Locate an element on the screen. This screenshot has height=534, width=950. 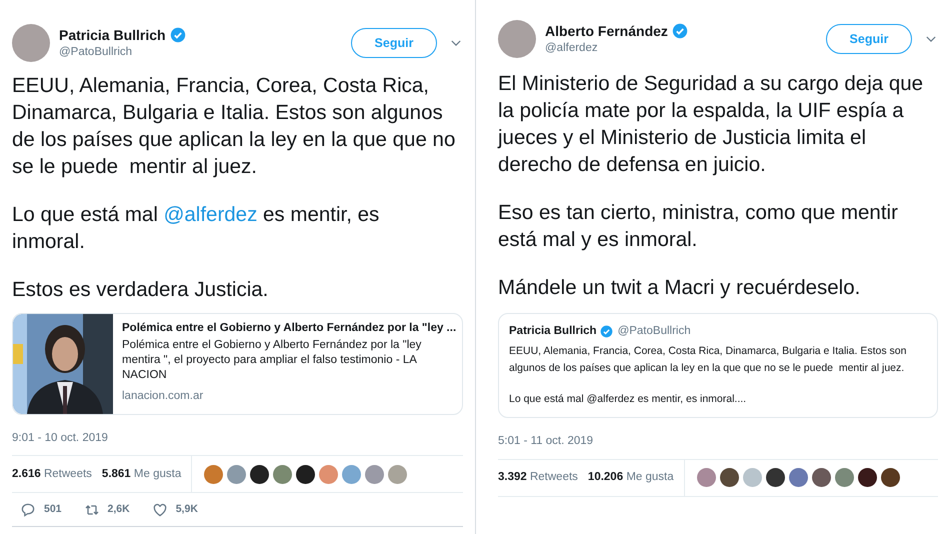
like-count: 5.861 Me gusta is located at coordinates (142, 474).